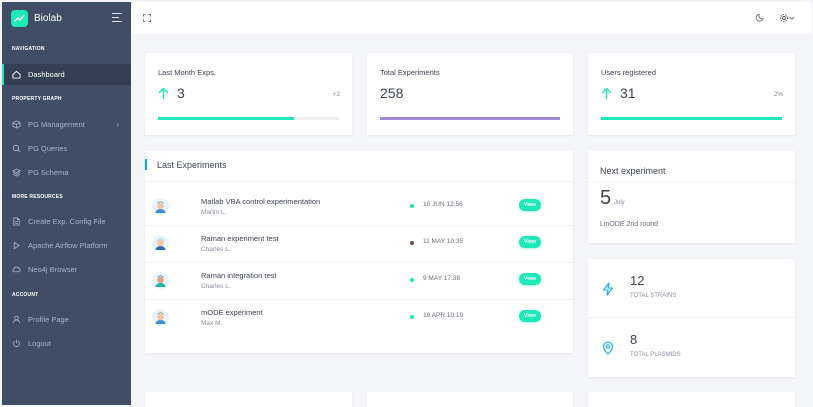 This screenshot has height=407, width=813. I want to click on power-icon, so click(16, 343).